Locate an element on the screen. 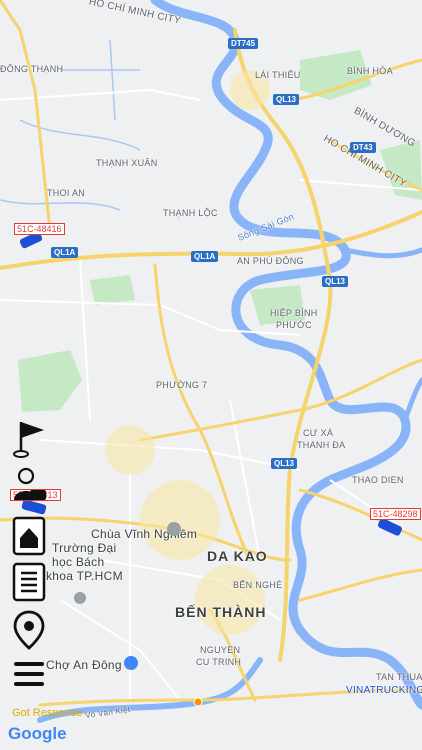 This screenshot has width=422, height=750. label-thoi-an: THOI AN is located at coordinates (66, 193).